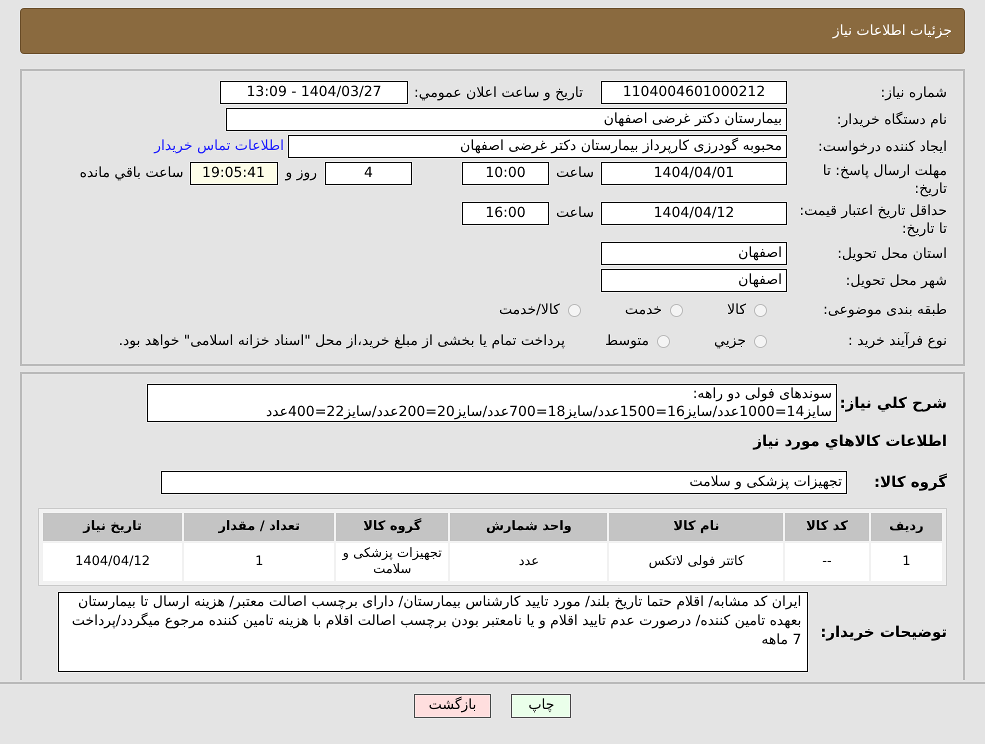  I want to click on table-cell: عدد, so click(529, 561).